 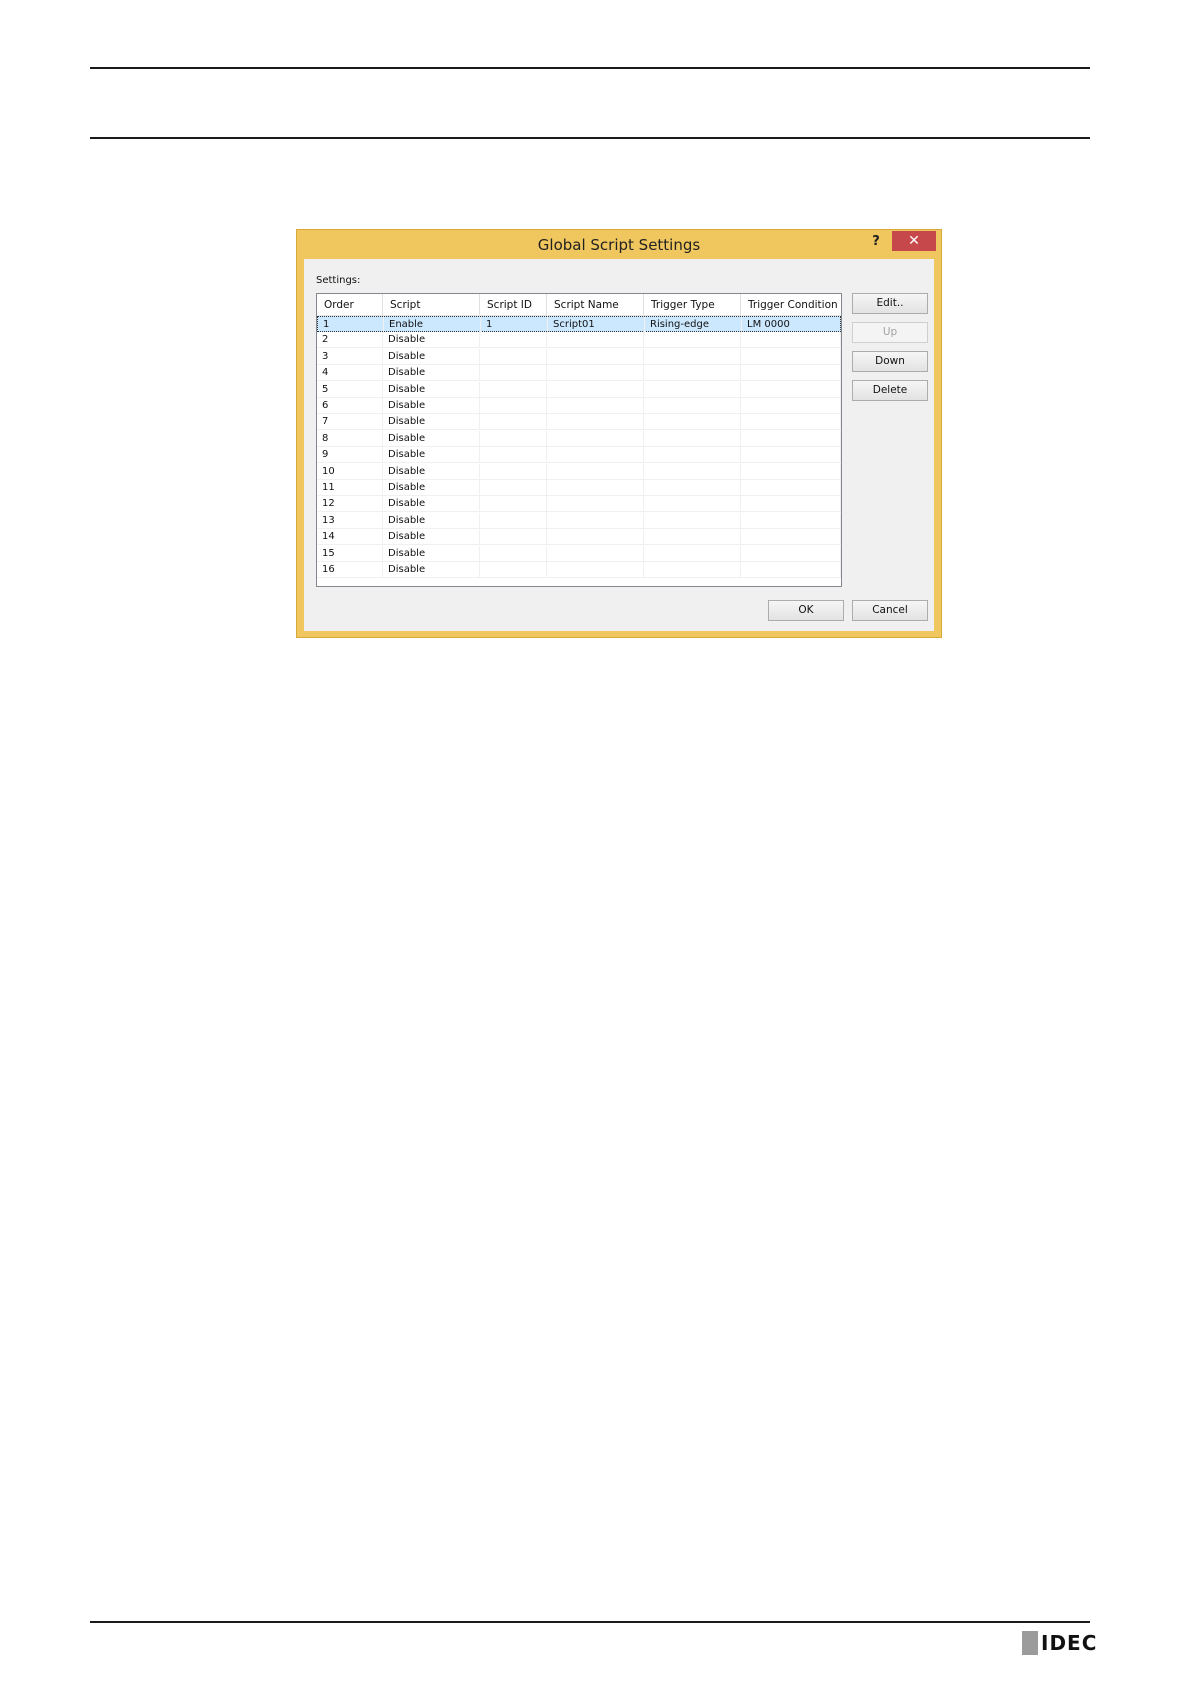 I want to click on idec-logo: IDEC, so click(x=1059, y=1643).